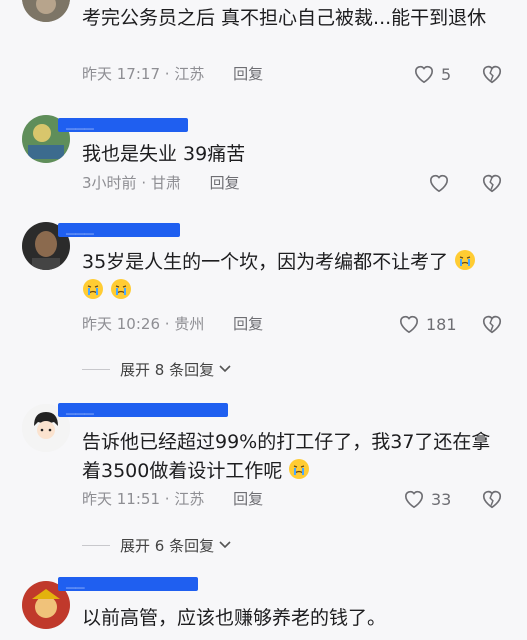 Image resolution: width=527 pixels, height=640 pixels. I want to click on comment-text-content: 告诉他已经超过99%的打工仔了，我37了还在拿着3500做着设计工作呢, so click(286, 456).